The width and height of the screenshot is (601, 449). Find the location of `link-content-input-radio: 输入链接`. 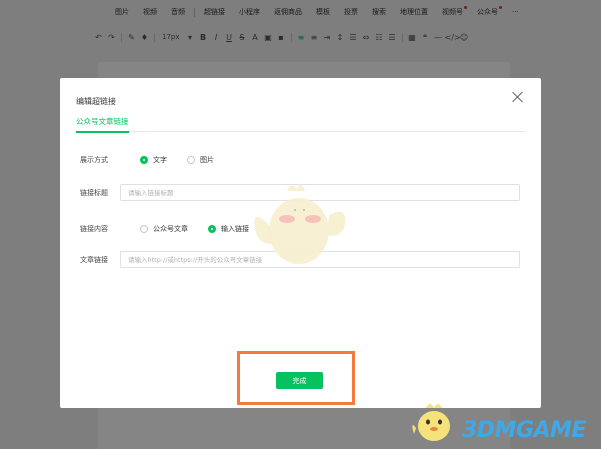

link-content-input-radio: 输入链接 is located at coordinates (228, 229).